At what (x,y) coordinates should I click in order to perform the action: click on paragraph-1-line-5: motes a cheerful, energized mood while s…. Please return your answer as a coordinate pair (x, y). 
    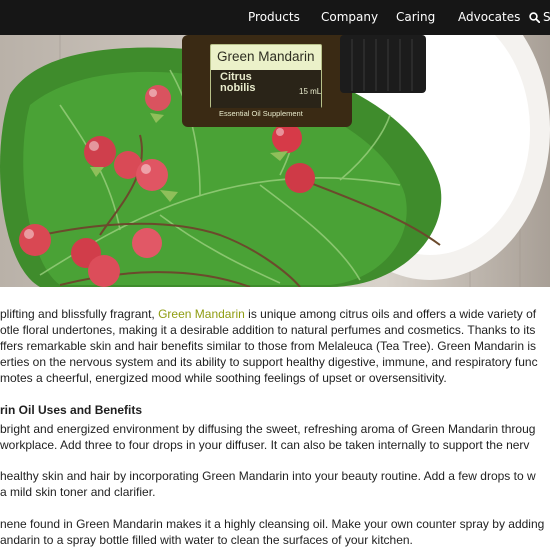
    Looking at the image, I should click on (223, 378).